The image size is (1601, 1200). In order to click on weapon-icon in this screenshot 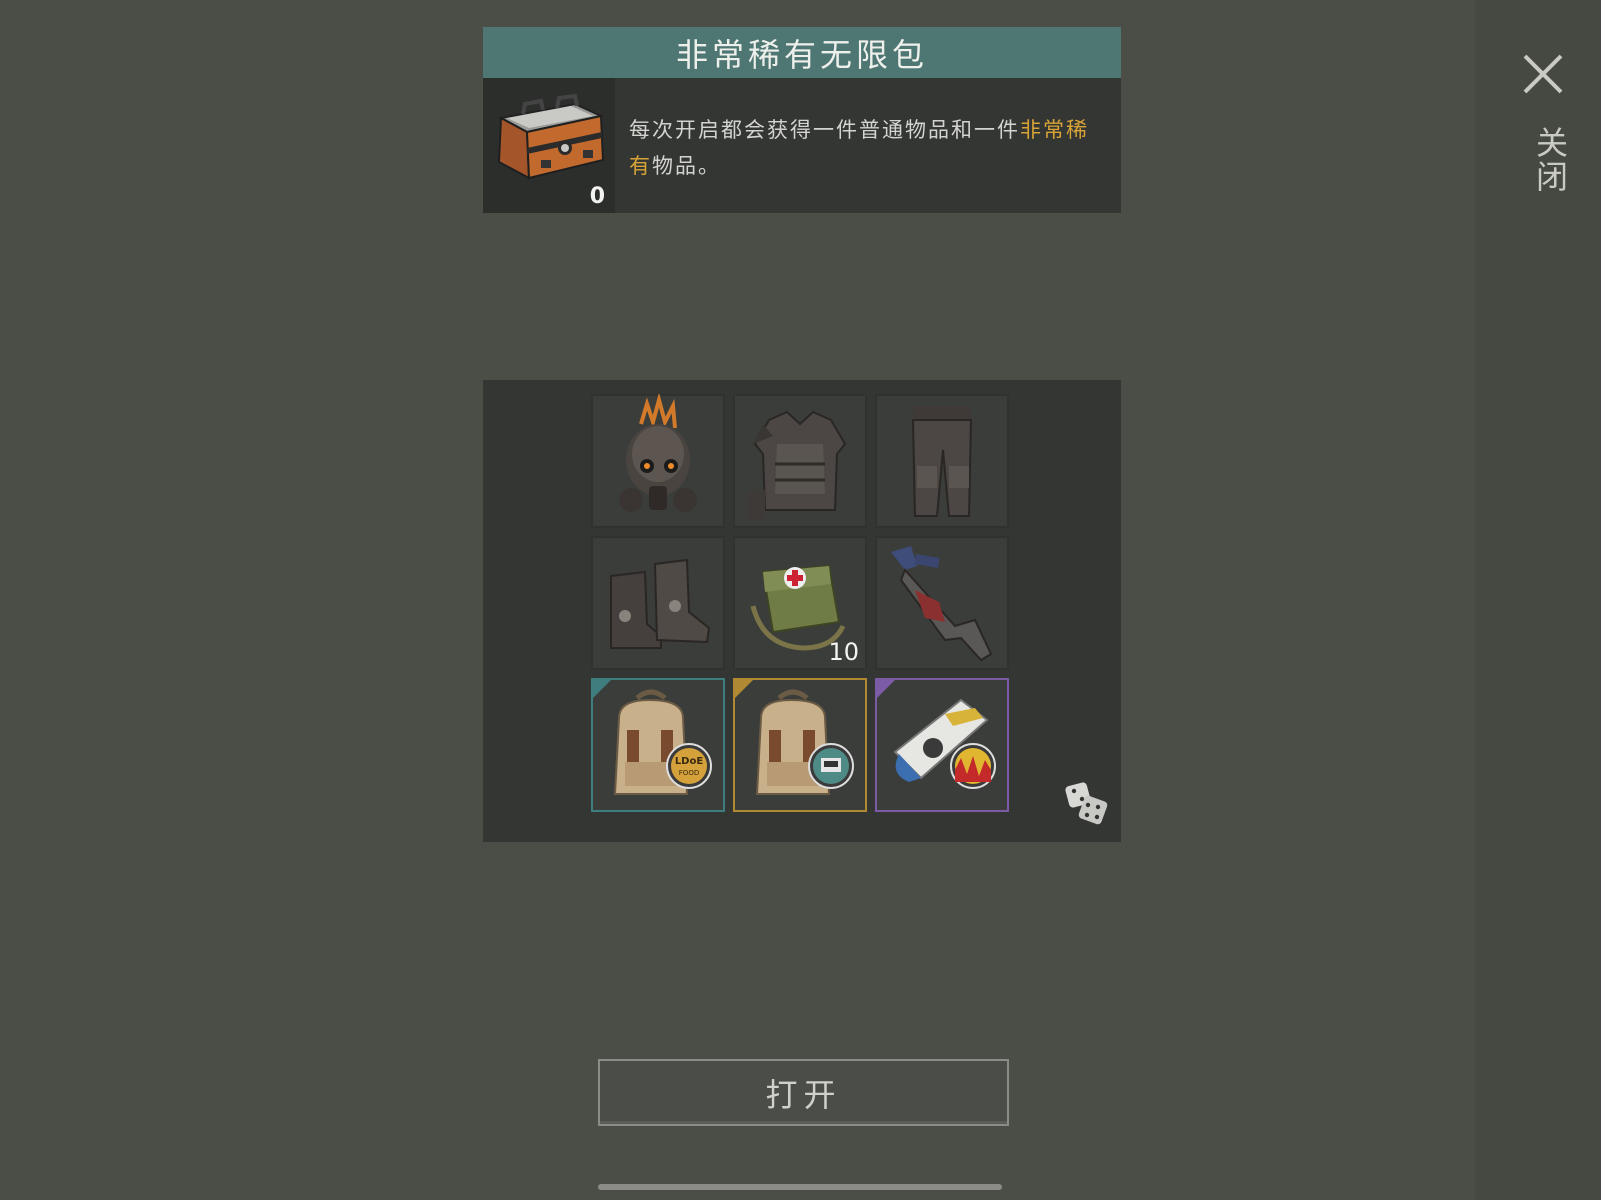, I will do `click(942, 604)`.